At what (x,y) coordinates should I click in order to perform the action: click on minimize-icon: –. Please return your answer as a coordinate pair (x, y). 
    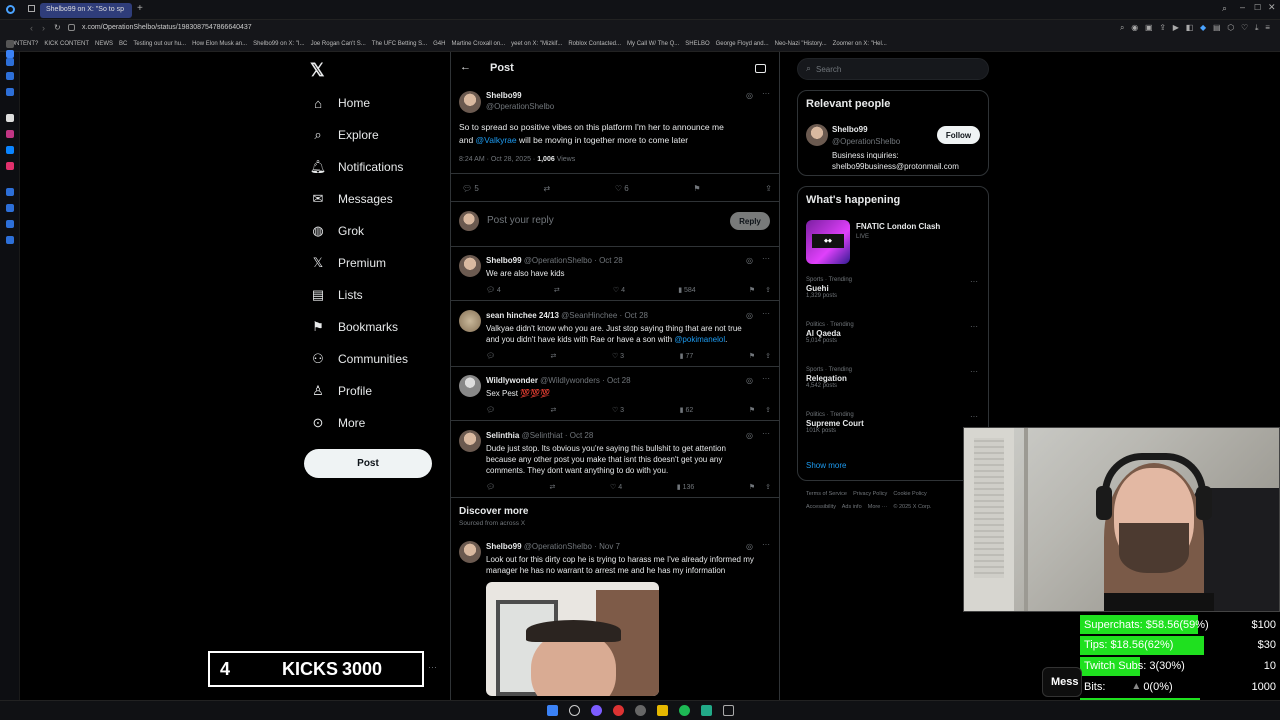
    Looking at the image, I should click on (1242, 7).